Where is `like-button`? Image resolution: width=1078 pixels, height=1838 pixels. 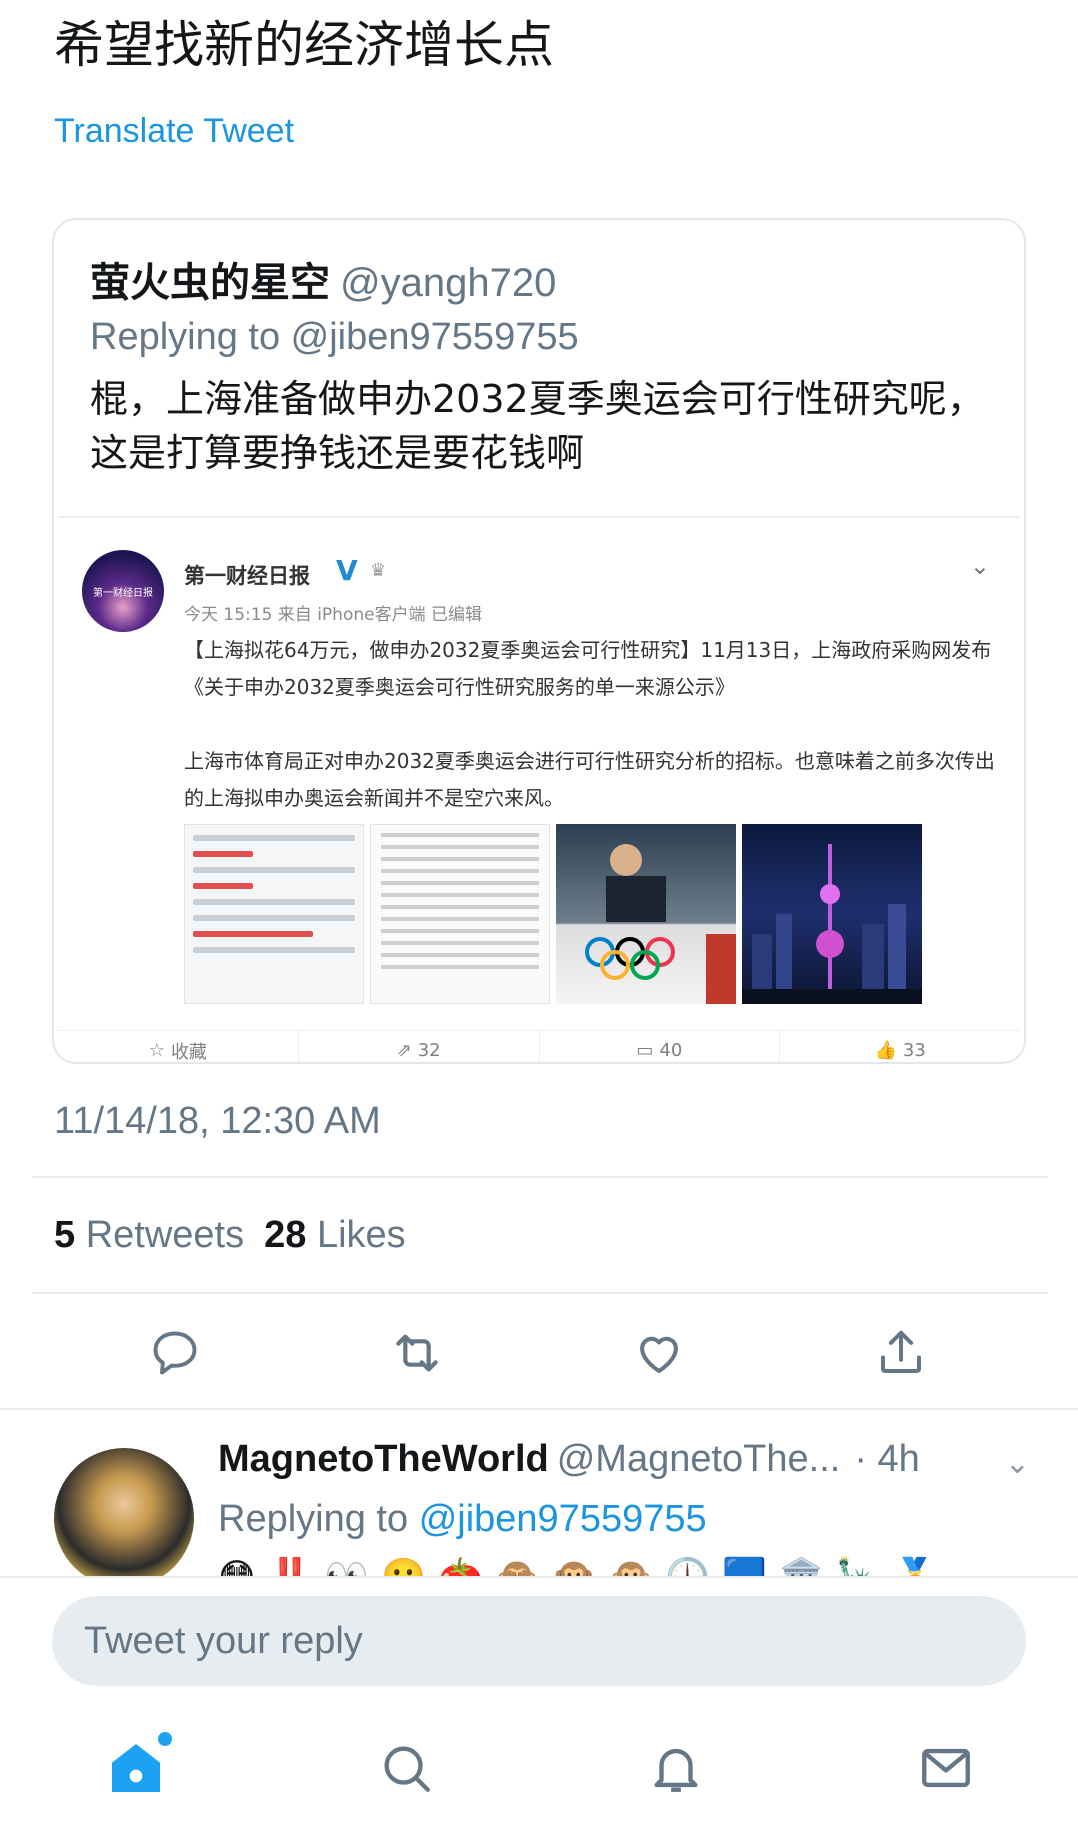
like-button is located at coordinates (659, 1353).